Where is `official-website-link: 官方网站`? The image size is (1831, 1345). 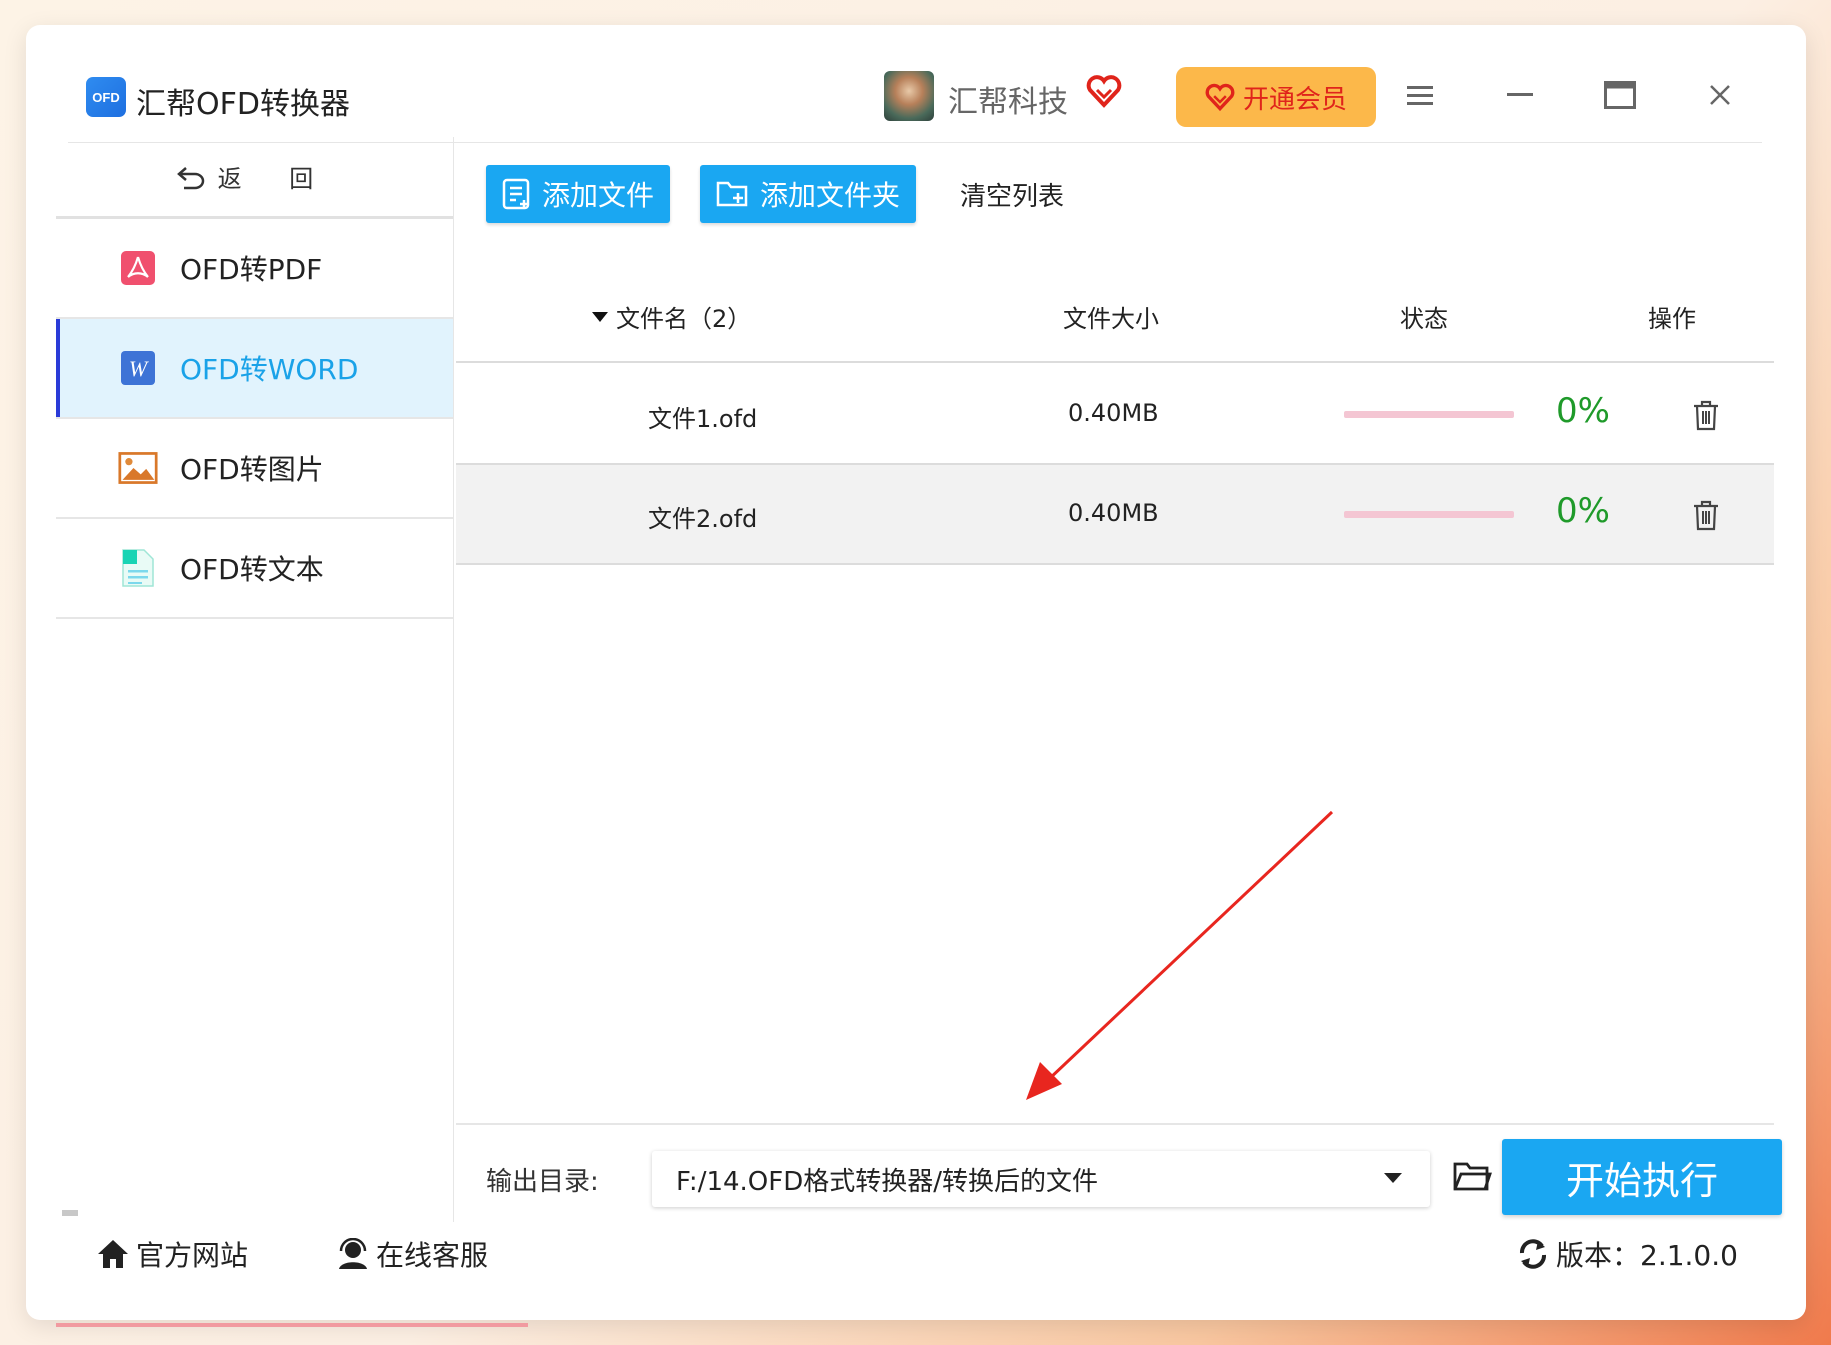 official-website-link: 官方网站 is located at coordinates (172, 1254).